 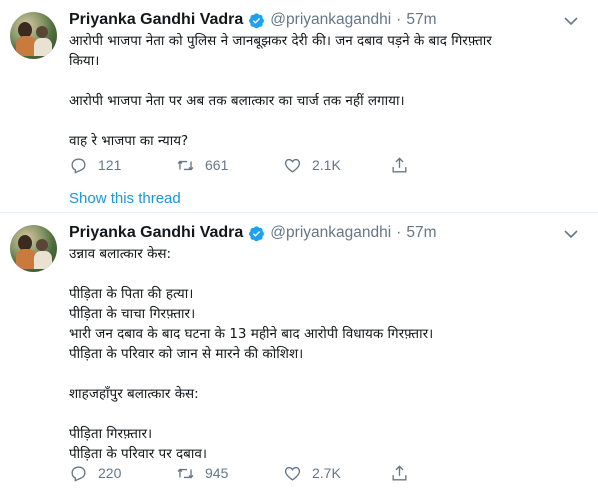 I want to click on like-button: 2.7K, so click(x=336, y=473).